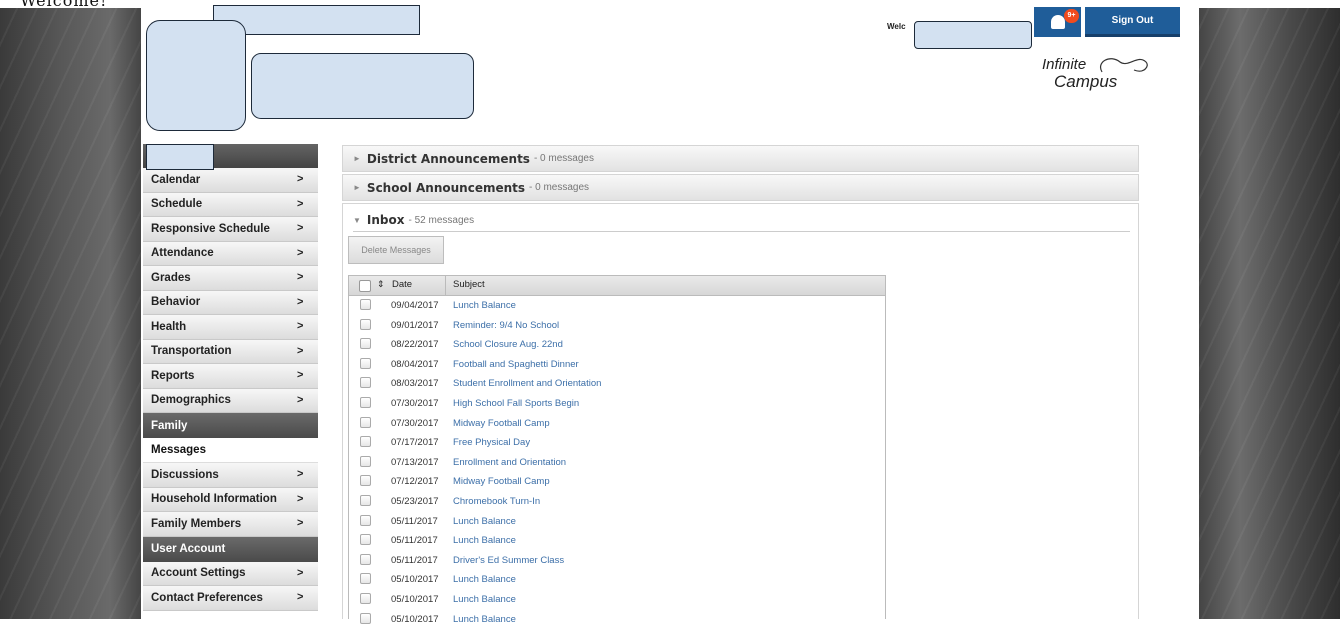  What do you see at coordinates (617, 463) in the screenshot?
I see `table-row: 07/13/2017Enrollment and Orientation` at bounding box center [617, 463].